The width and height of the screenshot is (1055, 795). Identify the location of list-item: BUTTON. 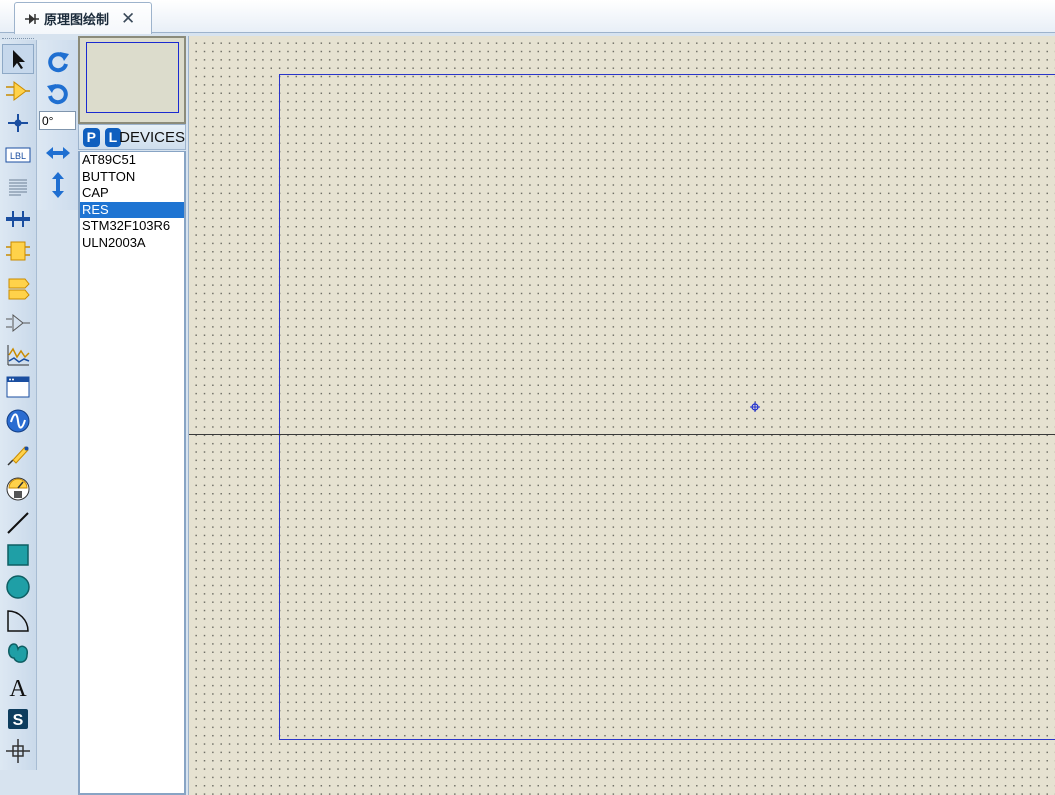
(132, 177).